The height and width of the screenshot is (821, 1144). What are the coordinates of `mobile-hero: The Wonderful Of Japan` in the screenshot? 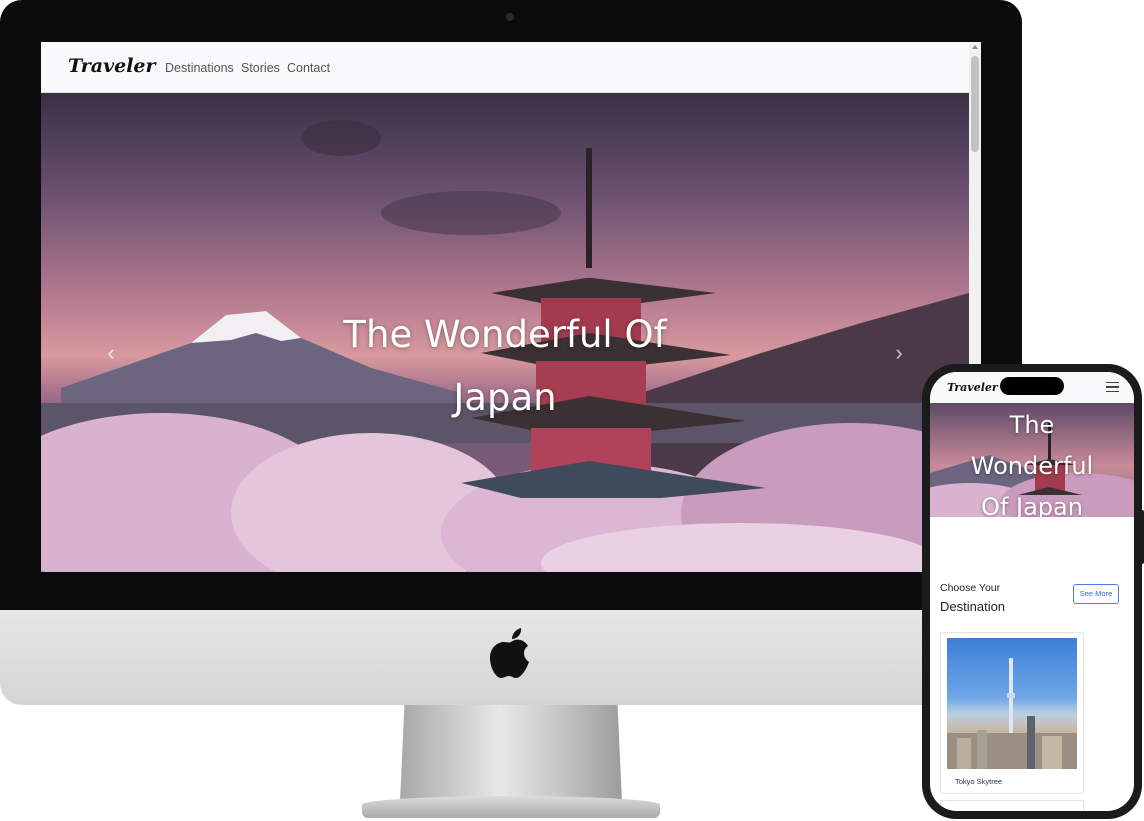 It's located at (1032, 460).